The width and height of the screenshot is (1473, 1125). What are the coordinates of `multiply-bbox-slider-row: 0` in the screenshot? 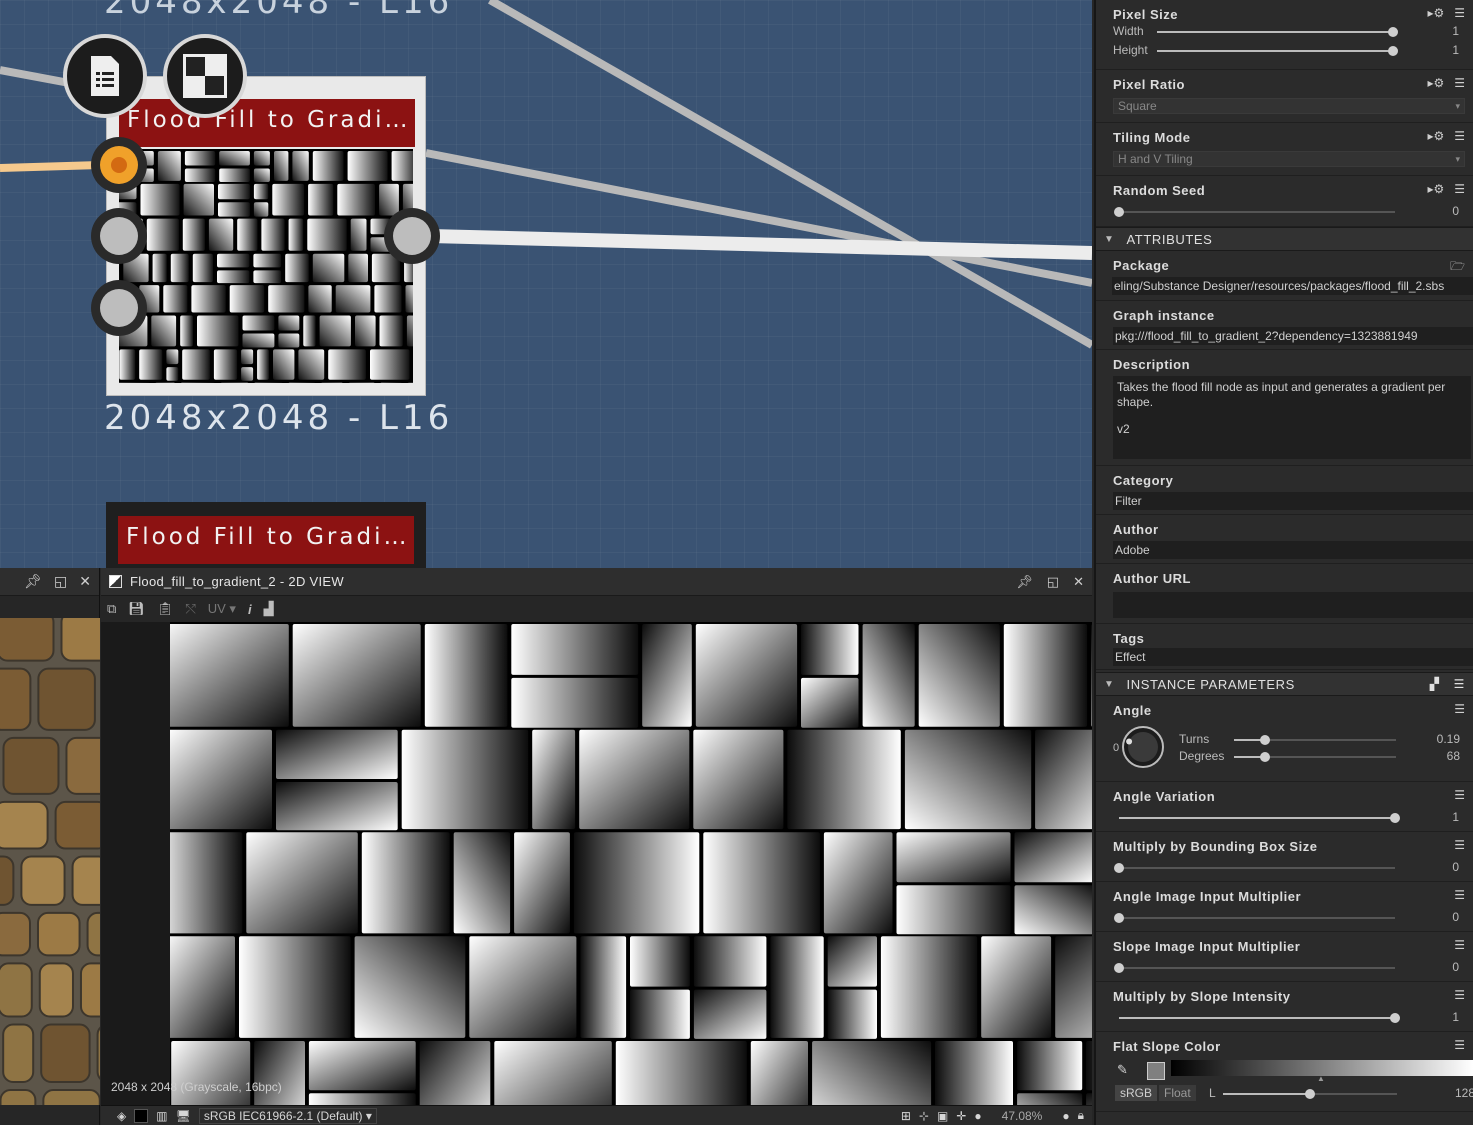 It's located at (1293, 867).